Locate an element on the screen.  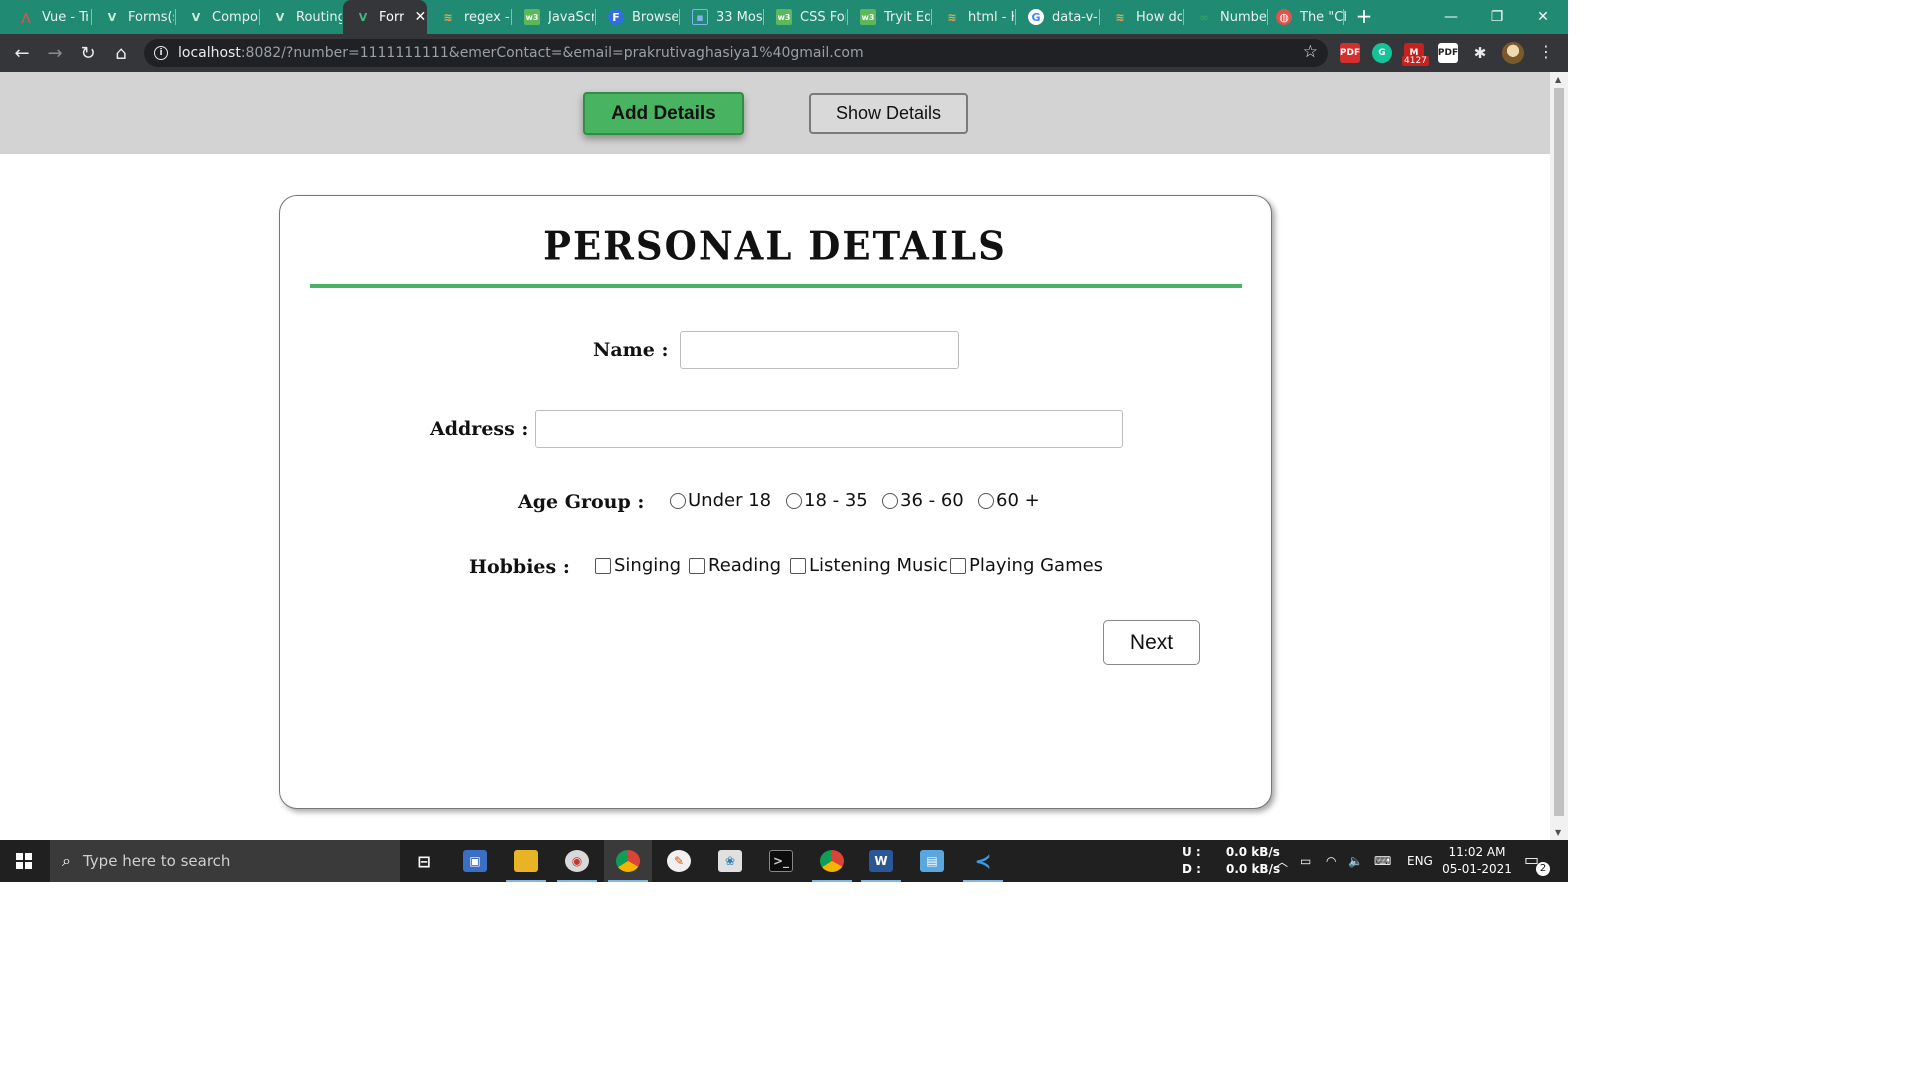
scroll-down-icon: ▼ is located at coordinates (1558, 832).